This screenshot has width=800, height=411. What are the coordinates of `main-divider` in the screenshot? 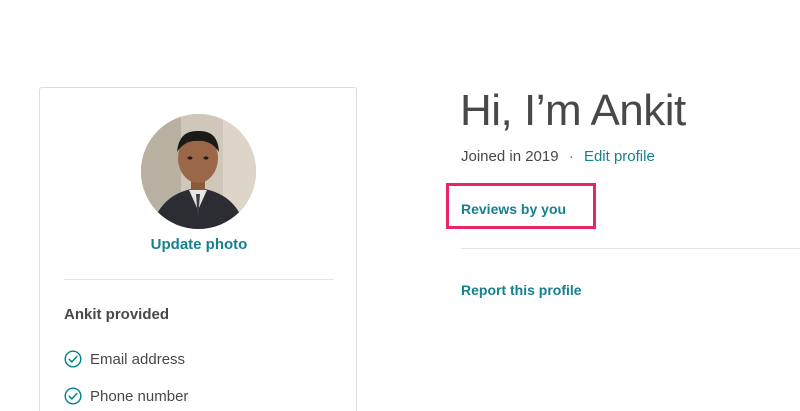 It's located at (630, 248).